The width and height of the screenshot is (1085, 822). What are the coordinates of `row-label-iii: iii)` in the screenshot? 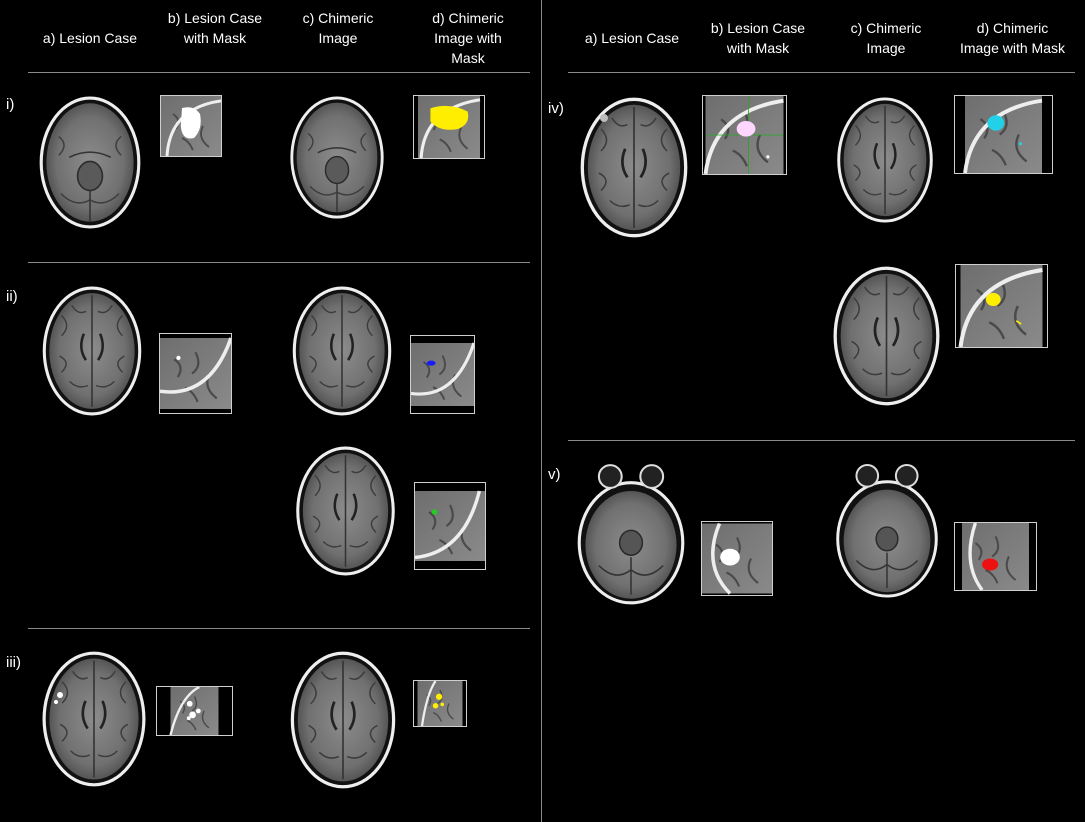 It's located at (13, 662).